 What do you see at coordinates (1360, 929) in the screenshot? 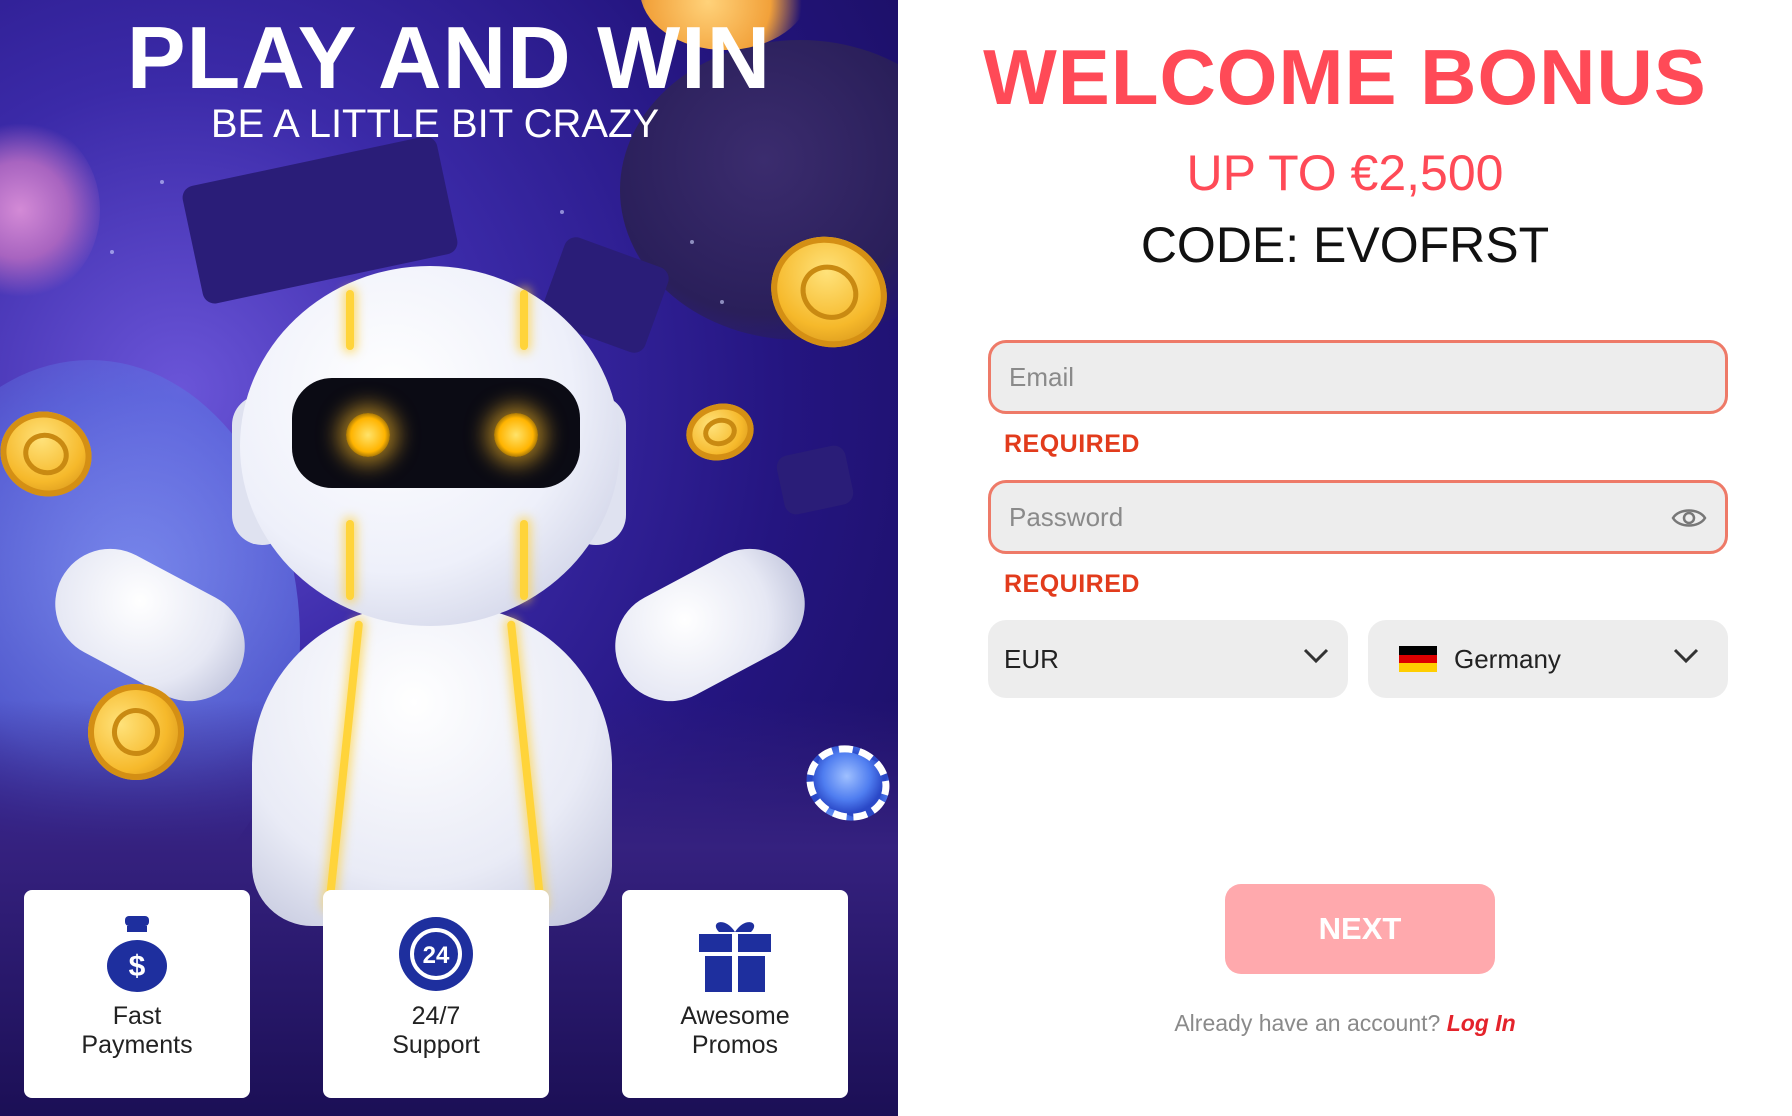
I see `next-button: NEXT` at bounding box center [1360, 929].